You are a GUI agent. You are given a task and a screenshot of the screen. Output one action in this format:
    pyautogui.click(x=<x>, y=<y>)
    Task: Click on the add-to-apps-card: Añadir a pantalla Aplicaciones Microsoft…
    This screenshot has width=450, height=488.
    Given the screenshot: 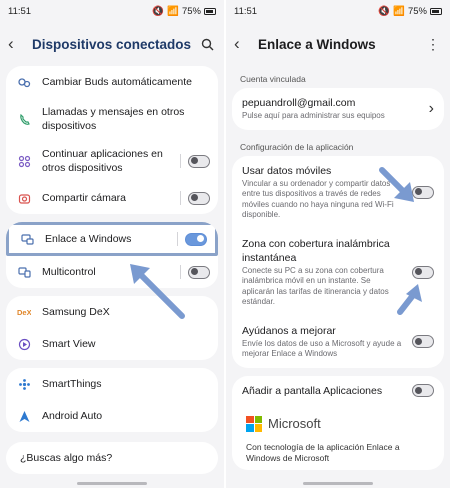 What is the action you would take?
    pyautogui.click(x=338, y=422)
    